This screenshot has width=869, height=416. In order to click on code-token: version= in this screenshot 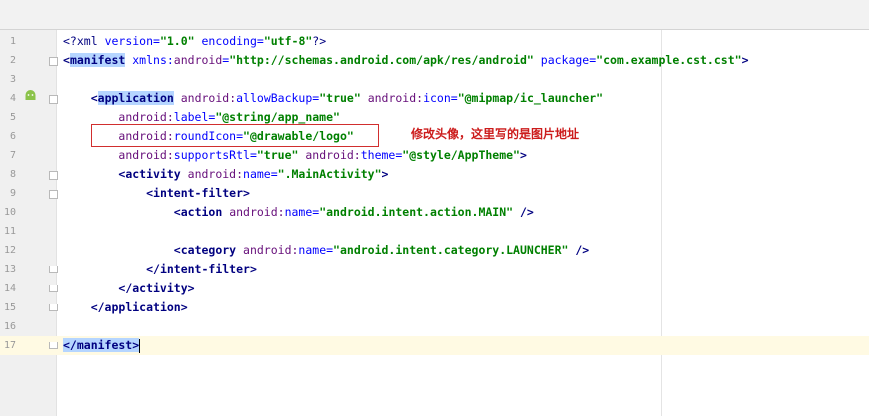, I will do `click(128, 41)`.